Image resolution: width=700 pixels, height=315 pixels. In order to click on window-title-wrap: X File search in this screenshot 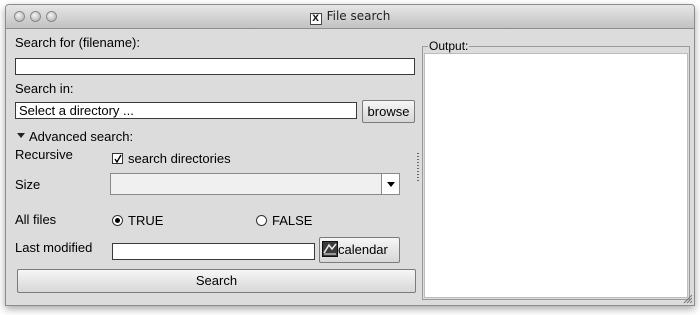, I will do `click(350, 17)`.